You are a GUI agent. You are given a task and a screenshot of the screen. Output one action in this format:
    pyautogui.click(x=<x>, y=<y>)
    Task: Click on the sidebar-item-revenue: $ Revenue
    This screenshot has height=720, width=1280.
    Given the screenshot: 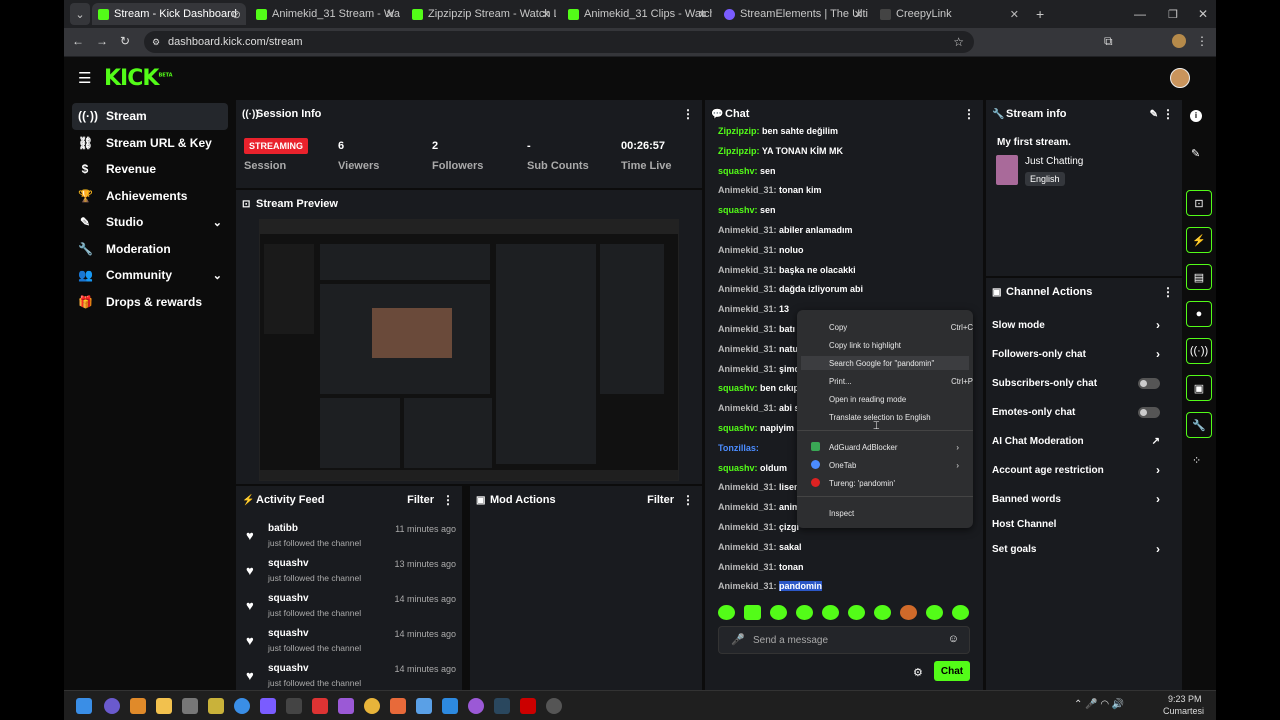 What is the action you would take?
    pyautogui.click(x=150, y=169)
    